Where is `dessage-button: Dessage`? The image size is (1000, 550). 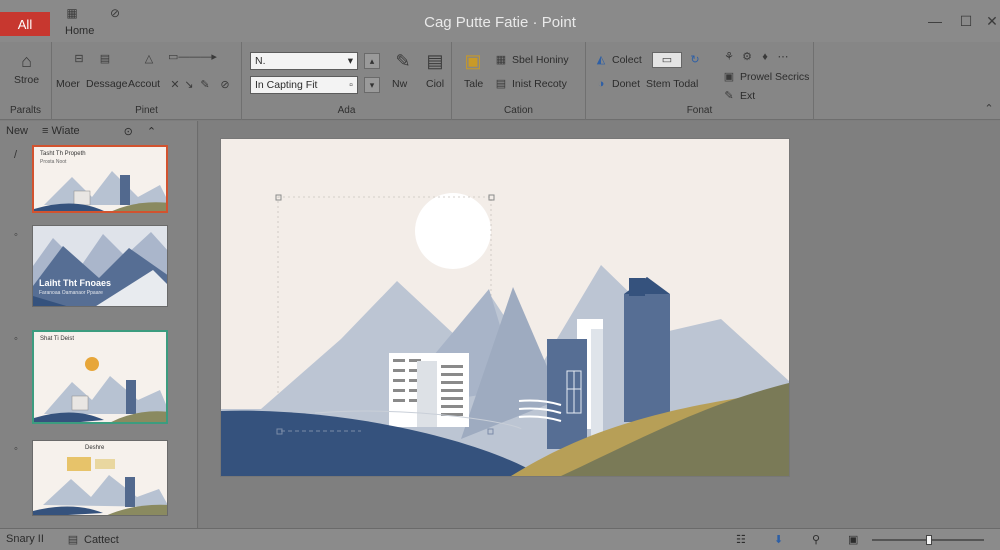
dessage-button: Dessage is located at coordinates (106, 84).